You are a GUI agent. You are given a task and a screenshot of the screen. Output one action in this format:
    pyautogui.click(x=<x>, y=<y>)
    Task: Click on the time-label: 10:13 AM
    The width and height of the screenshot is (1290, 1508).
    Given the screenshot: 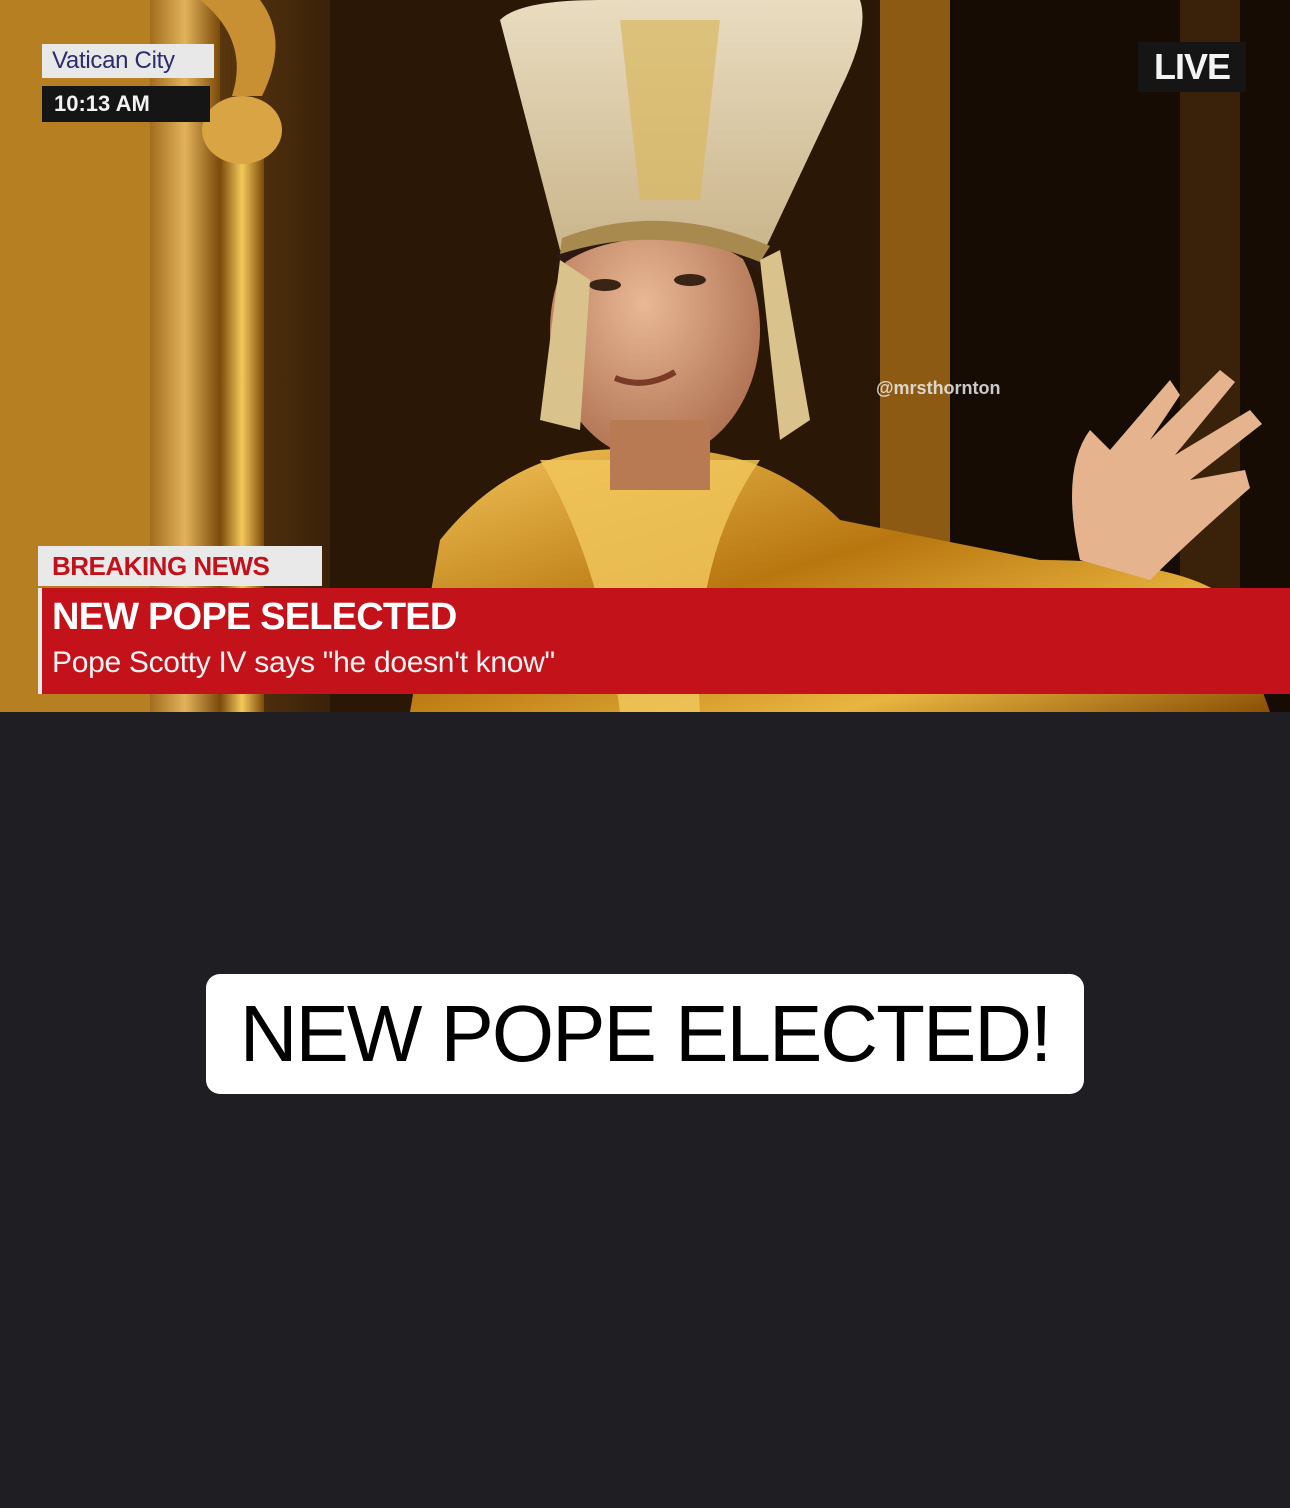 What is the action you would take?
    pyautogui.click(x=126, y=104)
    